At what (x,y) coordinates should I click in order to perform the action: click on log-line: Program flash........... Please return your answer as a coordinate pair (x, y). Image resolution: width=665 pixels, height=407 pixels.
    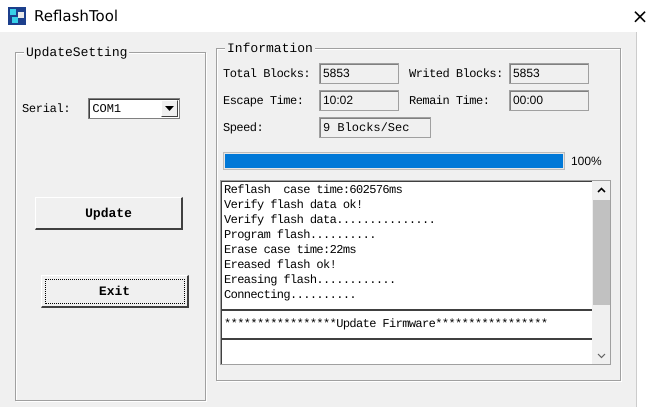
    Looking at the image, I should click on (300, 235).